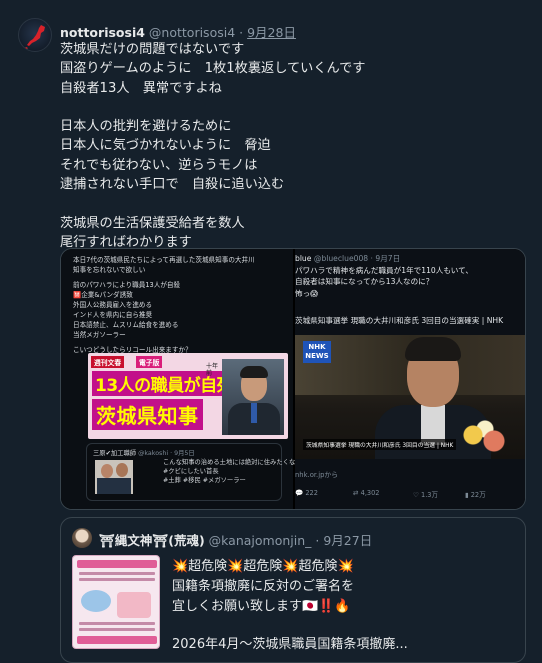  I want to click on screenshot-line: 知事を忘れないで欲しい, so click(109, 270).